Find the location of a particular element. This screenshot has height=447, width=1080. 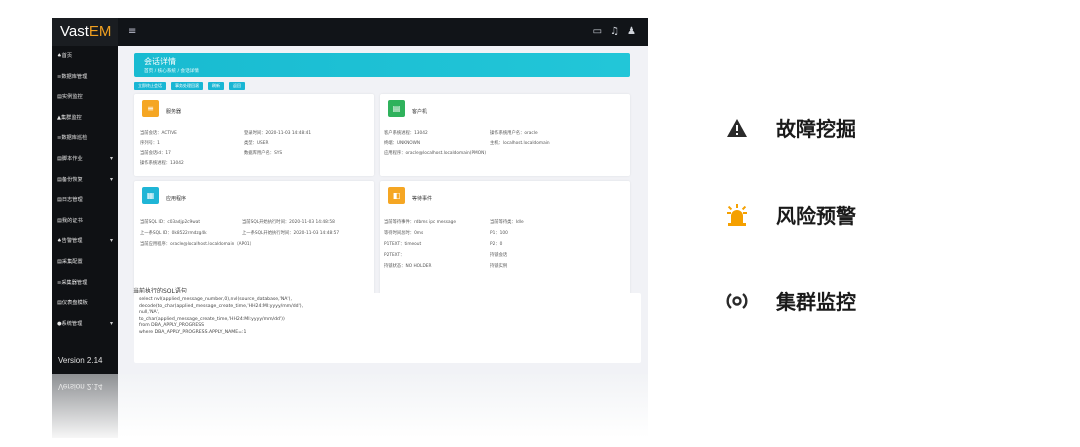

app-icon: ▦ is located at coordinates (150, 195).